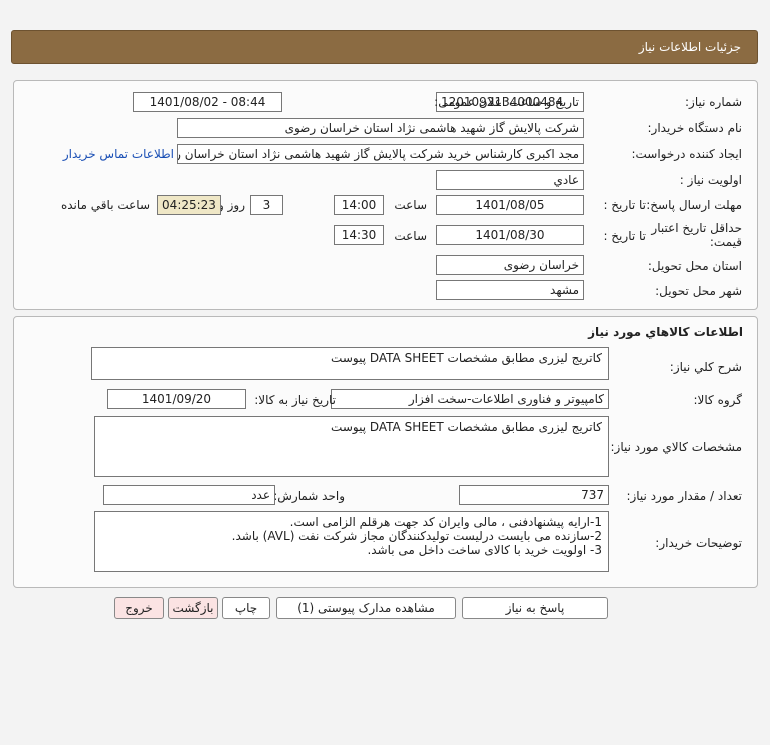  Describe the element at coordinates (470, 399) in the screenshot. I see `goods-group-field: کامپیوتر و فناوری اطلاعات-سخت افزار` at that location.